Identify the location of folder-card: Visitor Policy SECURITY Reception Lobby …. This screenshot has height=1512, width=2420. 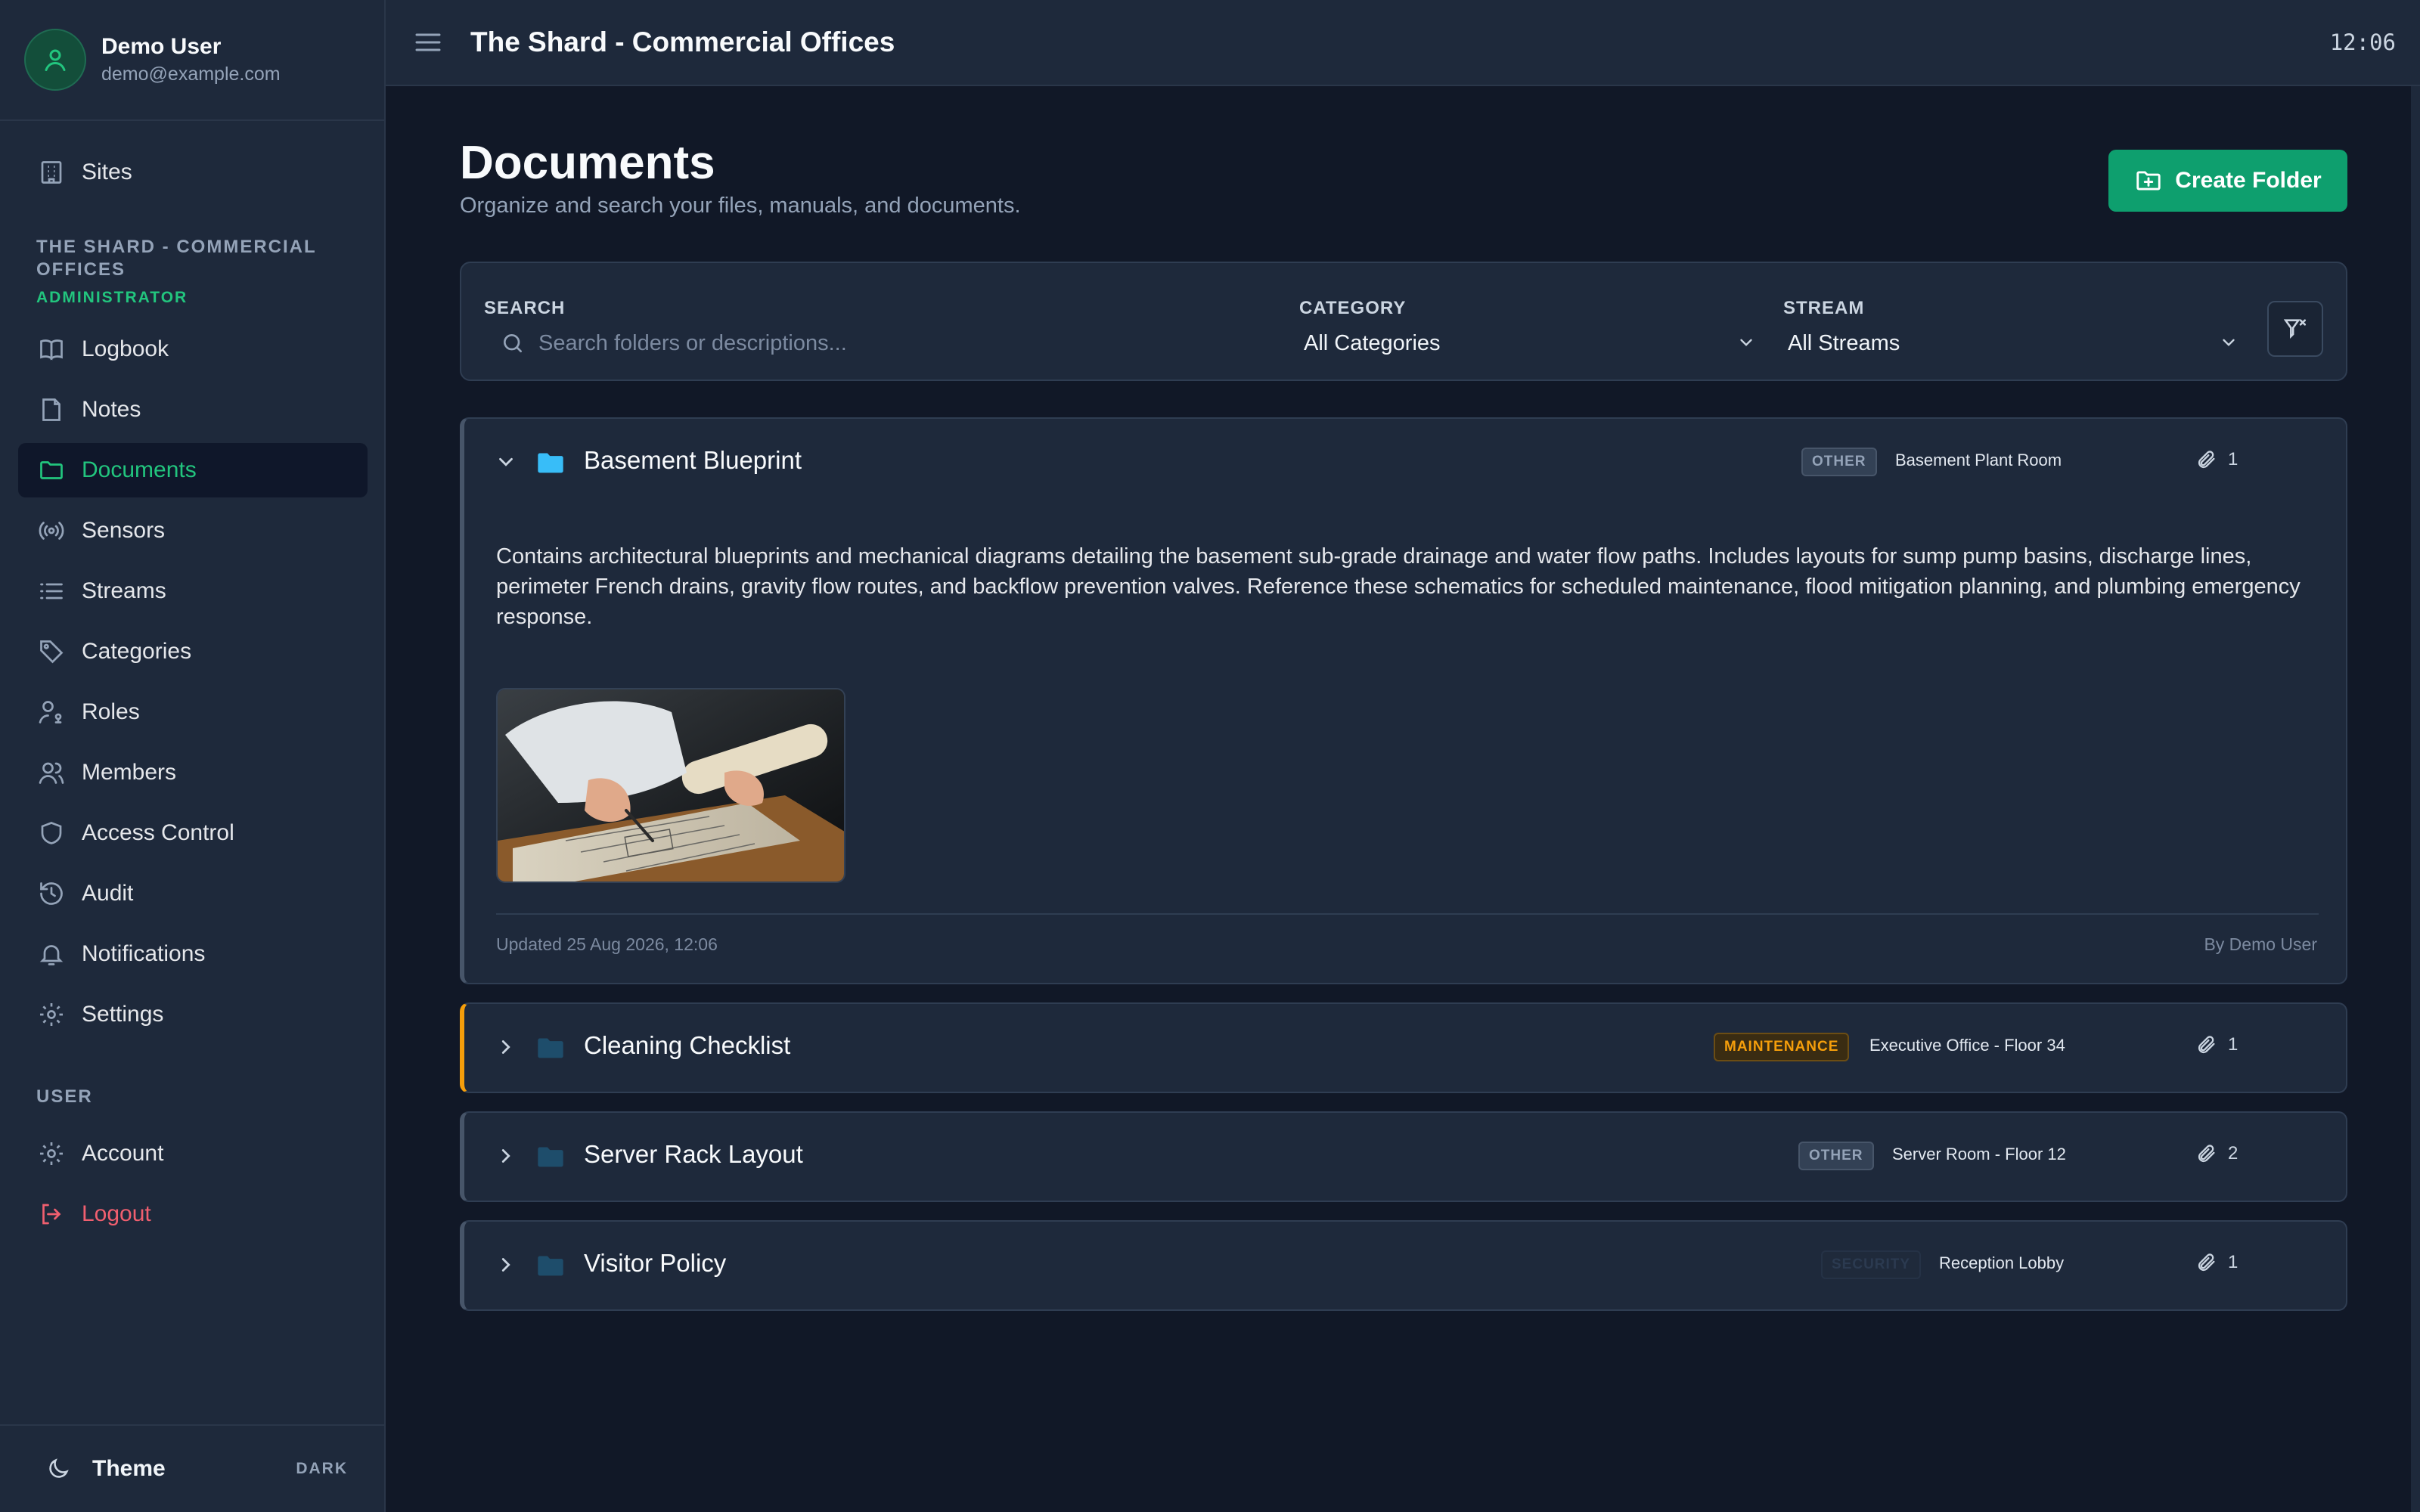
(1403, 1265).